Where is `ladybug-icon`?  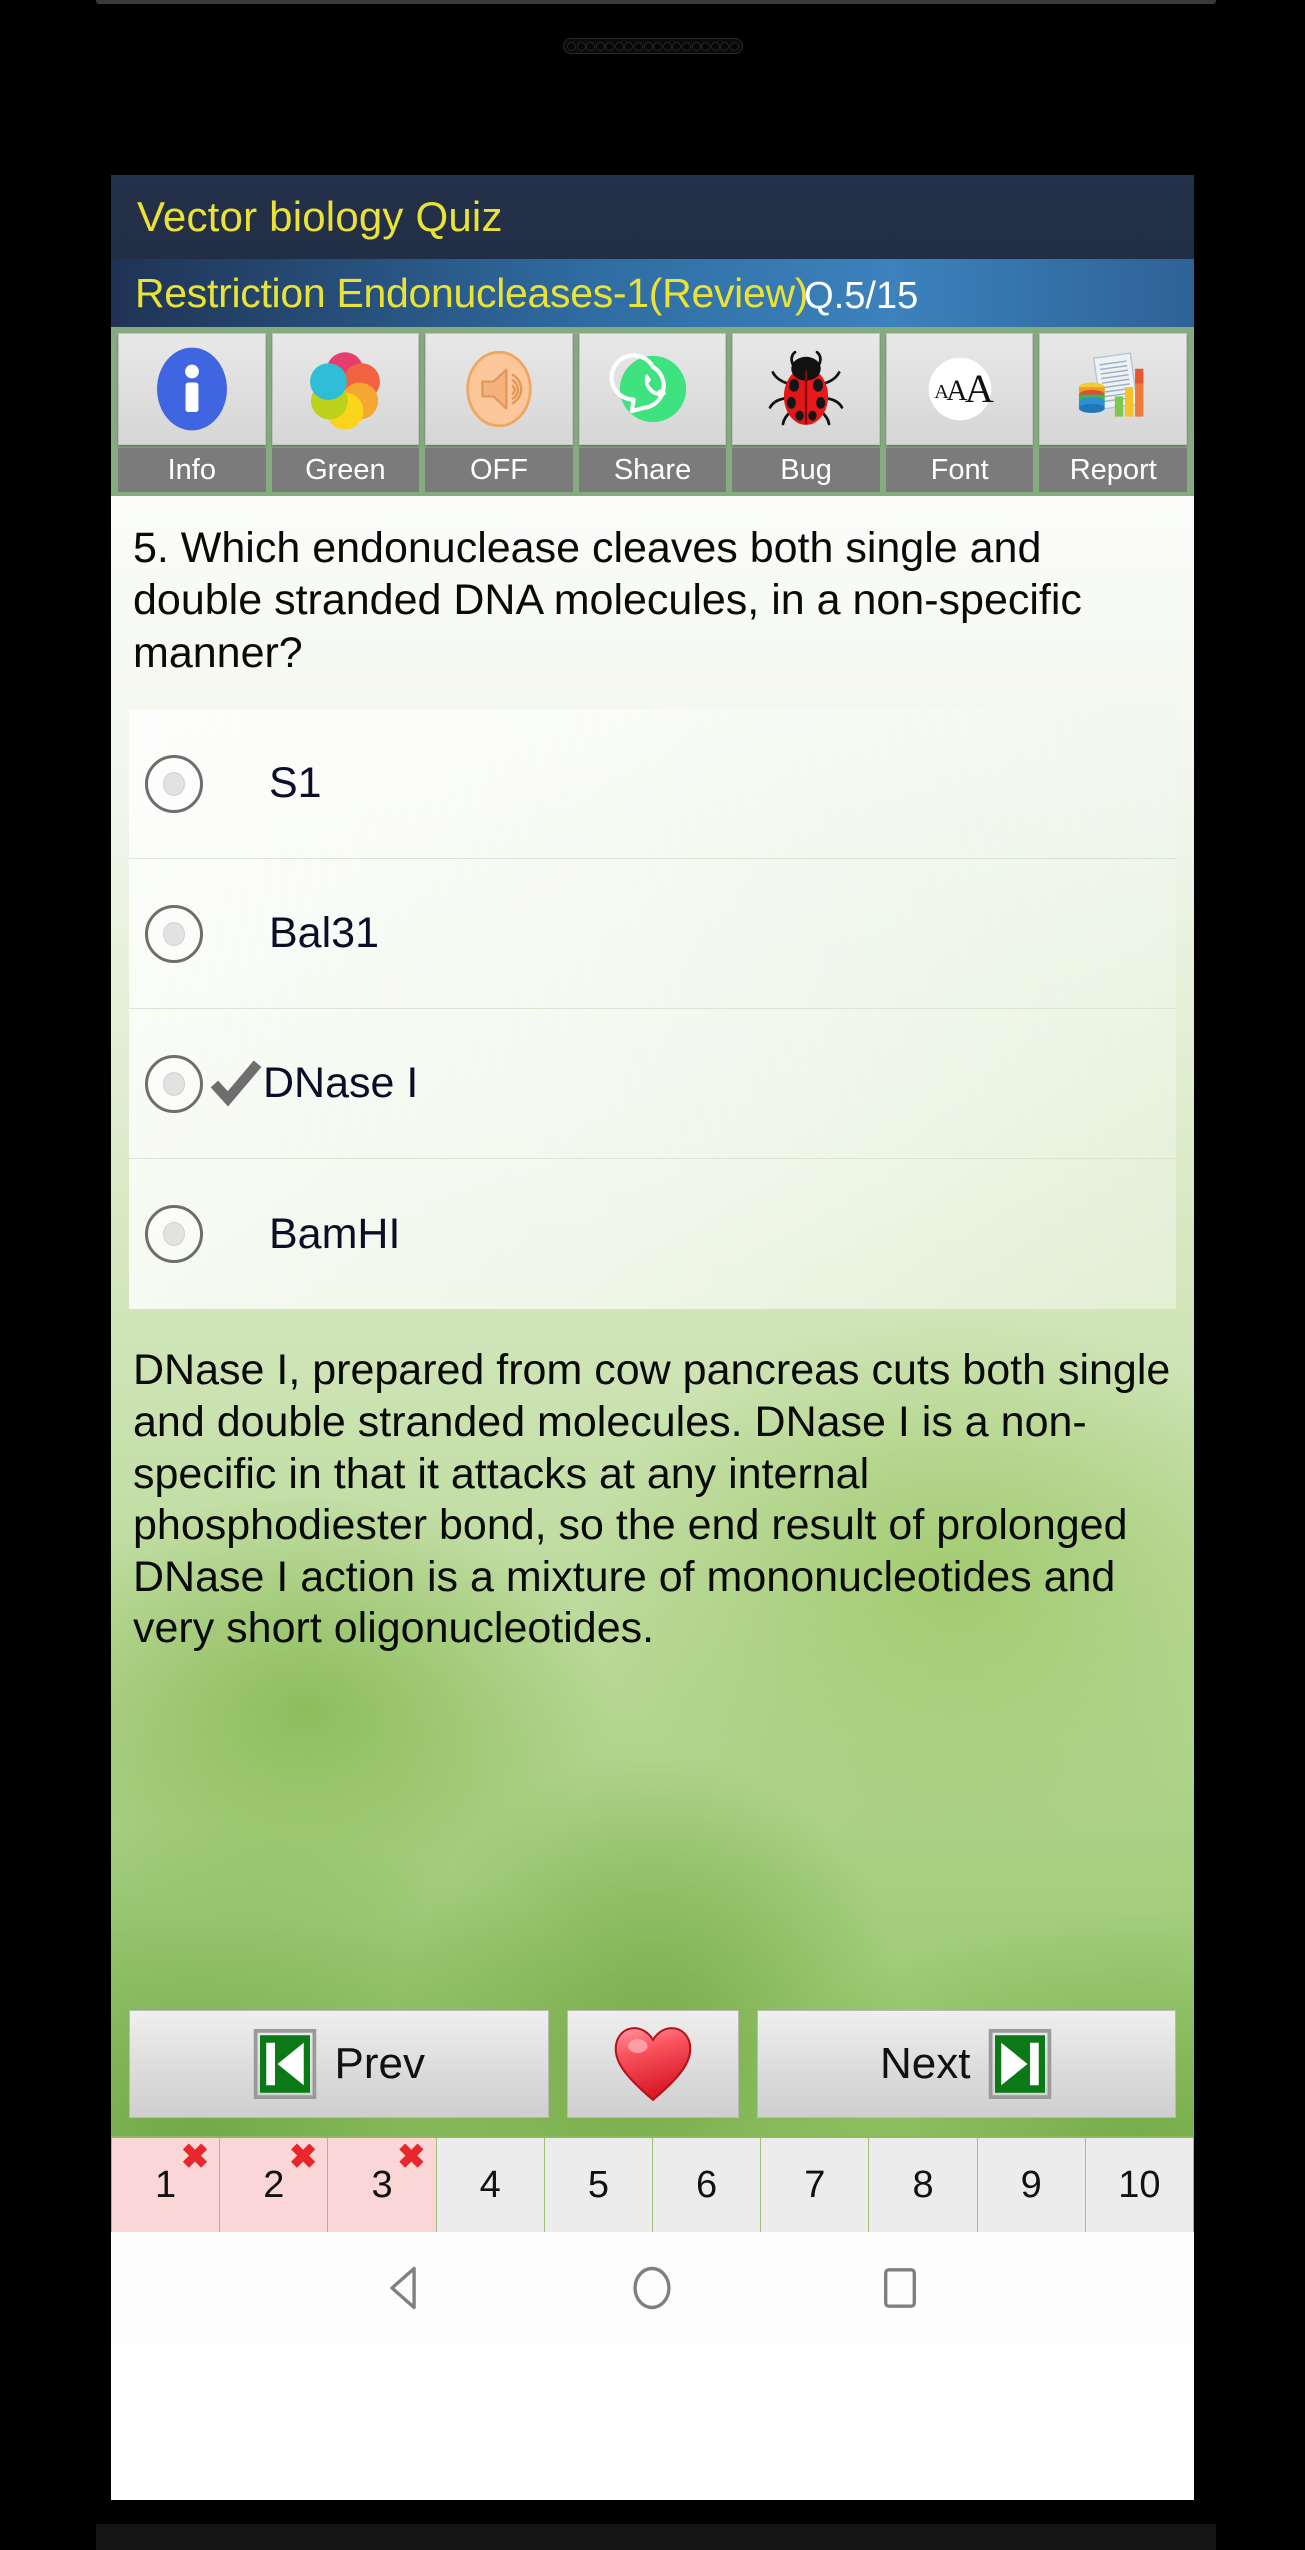 ladybug-icon is located at coordinates (806, 388).